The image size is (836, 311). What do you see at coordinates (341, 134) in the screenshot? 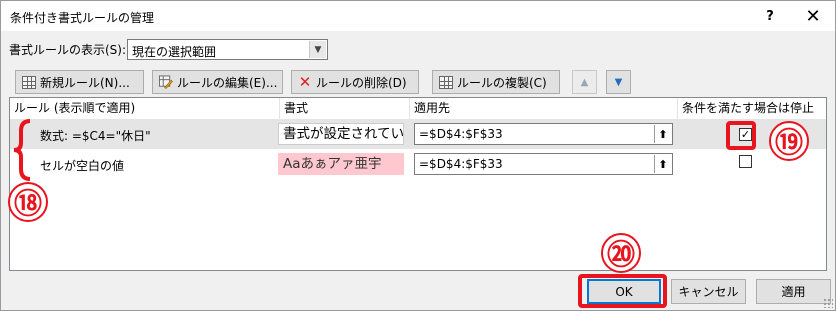
I see `format-preview: 書式が設定されてい` at bounding box center [341, 134].